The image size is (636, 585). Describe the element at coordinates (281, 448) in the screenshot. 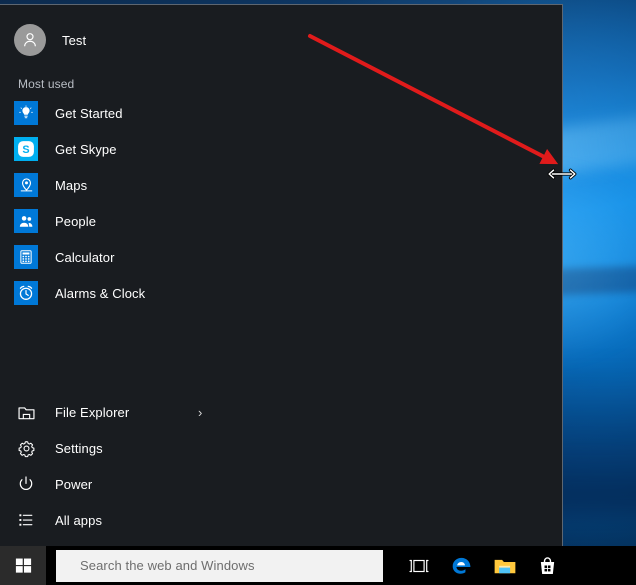

I see `nav-item-settings: Settings` at that location.